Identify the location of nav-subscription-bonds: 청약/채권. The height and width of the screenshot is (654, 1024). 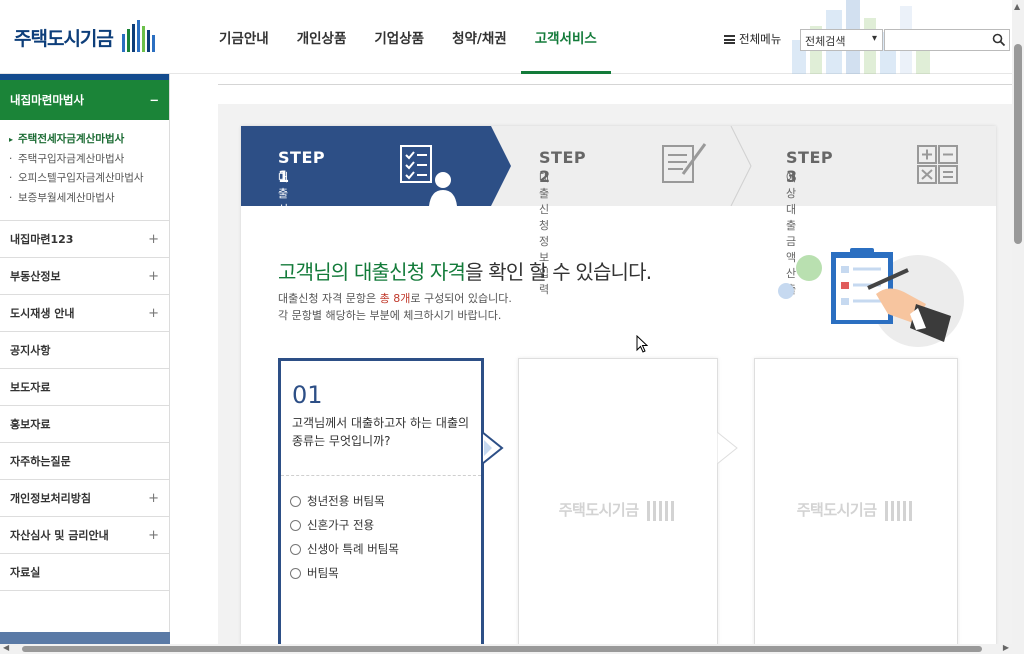
(479, 37).